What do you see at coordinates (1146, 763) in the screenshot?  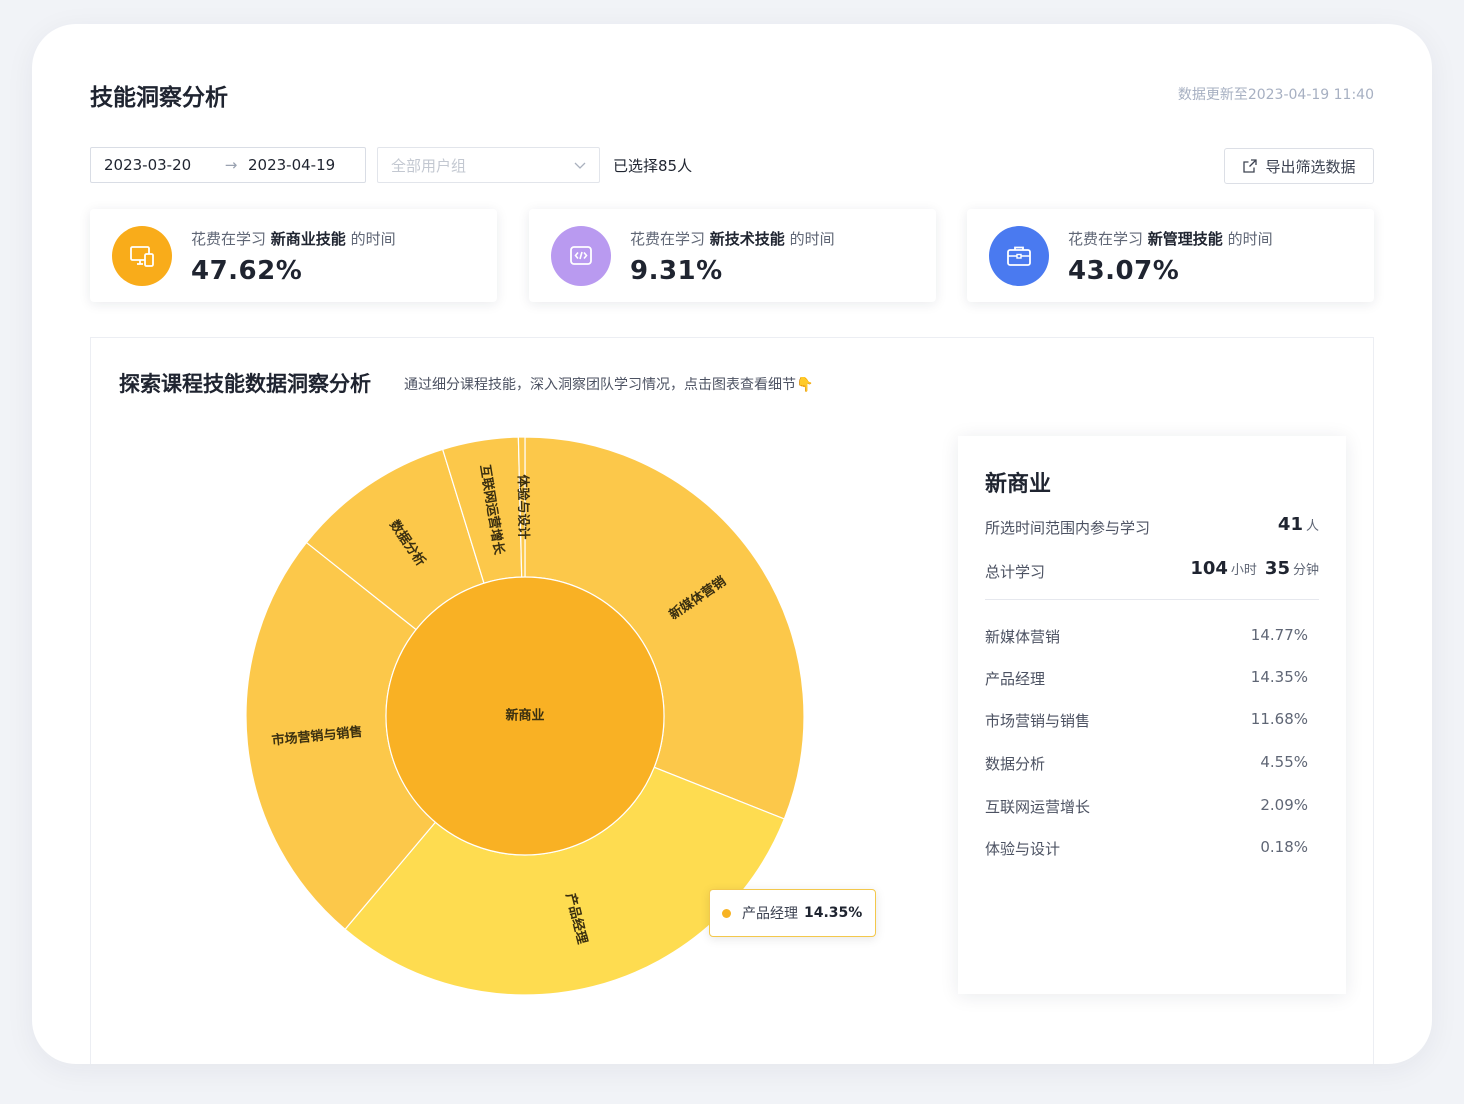 I see `detail-item: 数据分析 4.55%` at bounding box center [1146, 763].